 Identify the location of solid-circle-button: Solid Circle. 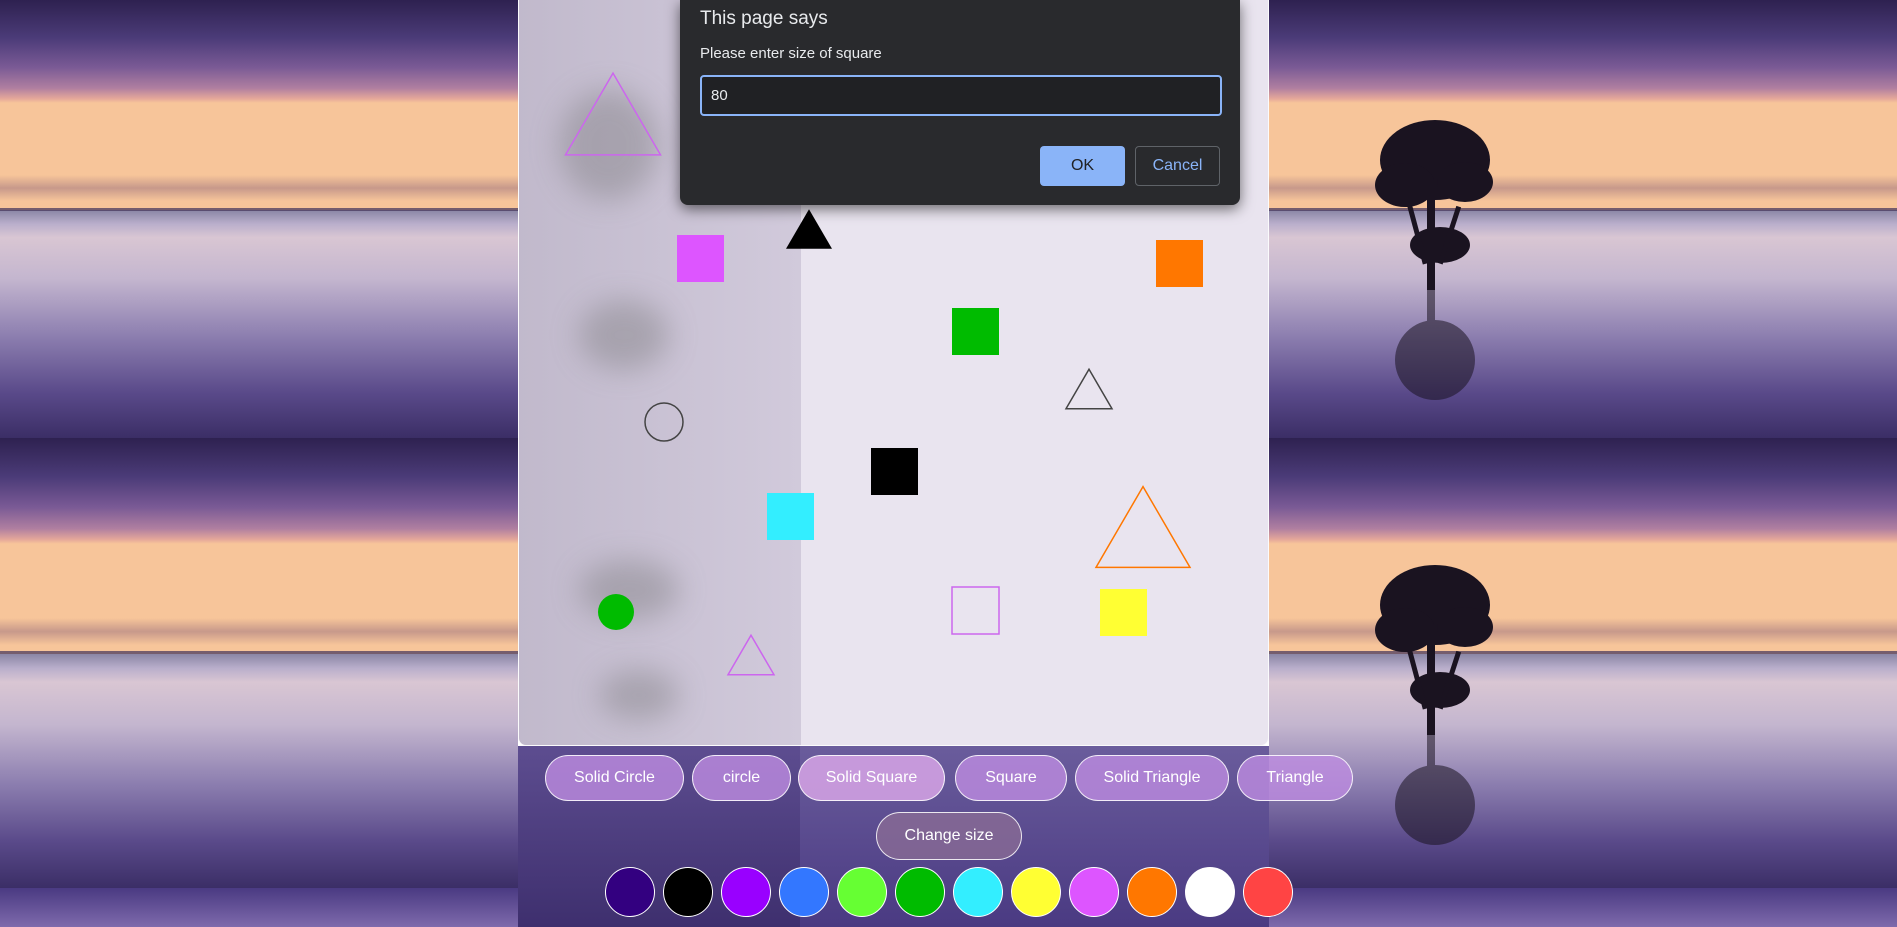
(614, 778).